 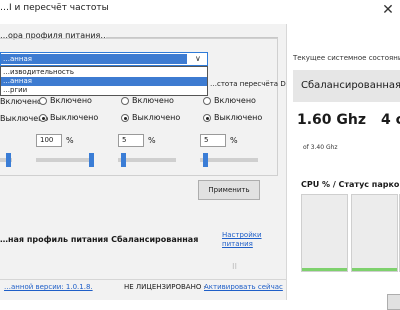 I want to click on off-label-3: Выключено, so click(x=156, y=117).